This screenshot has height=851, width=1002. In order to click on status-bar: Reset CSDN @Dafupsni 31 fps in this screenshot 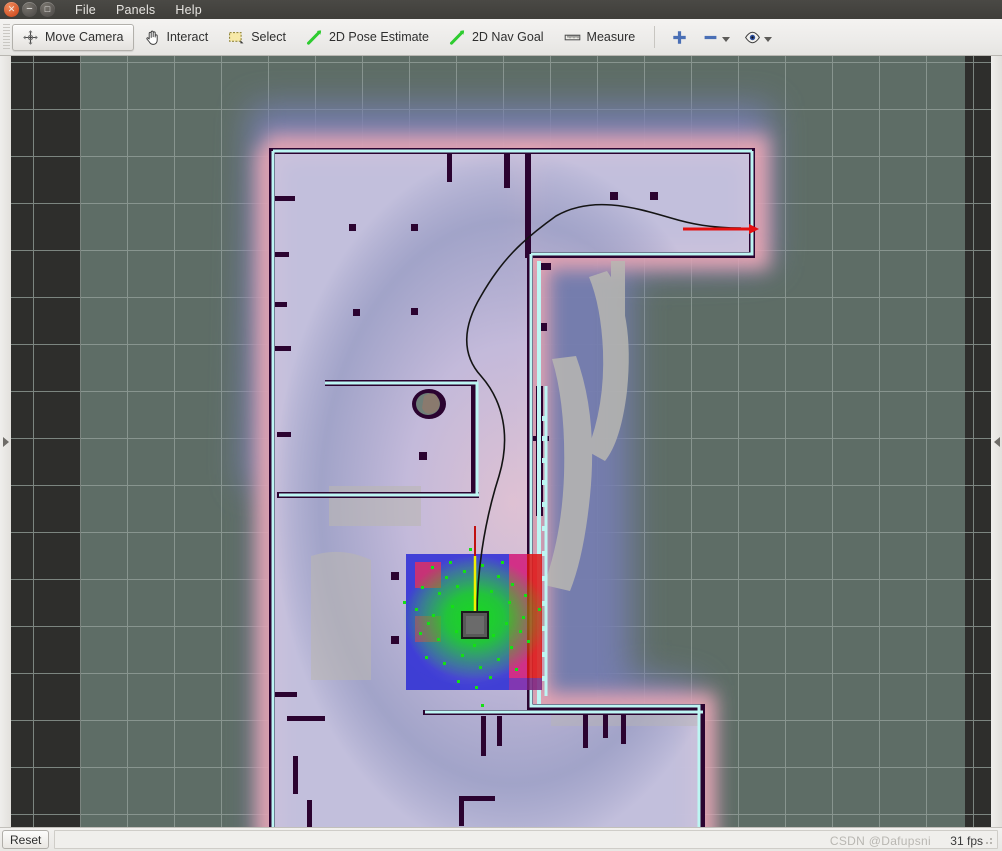, I will do `click(501, 839)`.